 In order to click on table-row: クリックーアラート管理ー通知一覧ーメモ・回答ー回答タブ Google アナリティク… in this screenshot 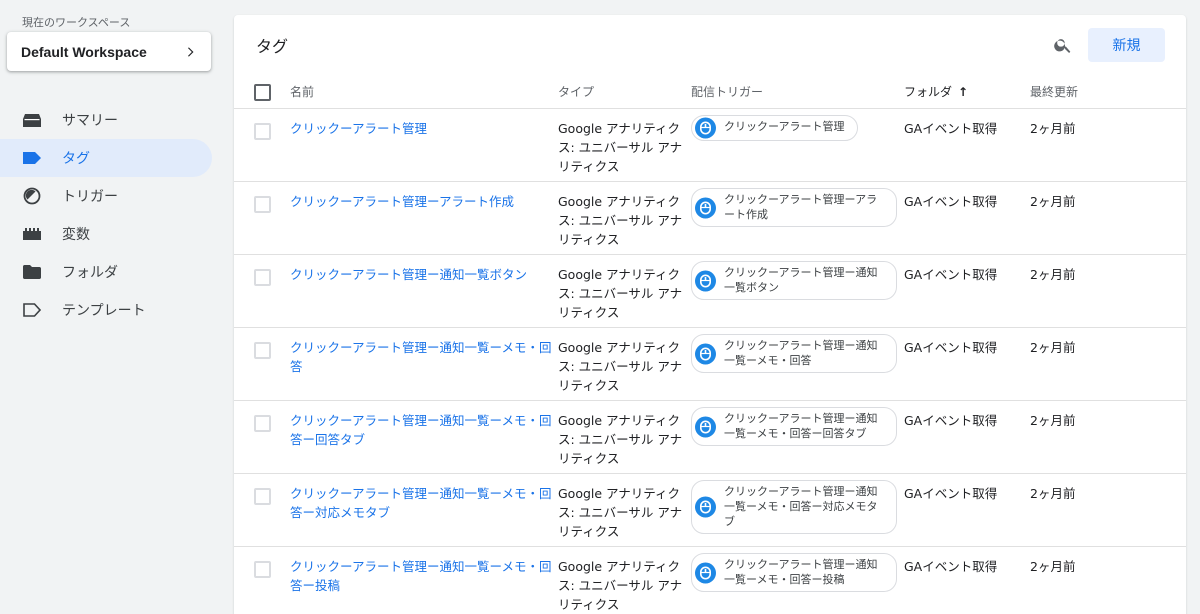, I will do `click(710, 437)`.